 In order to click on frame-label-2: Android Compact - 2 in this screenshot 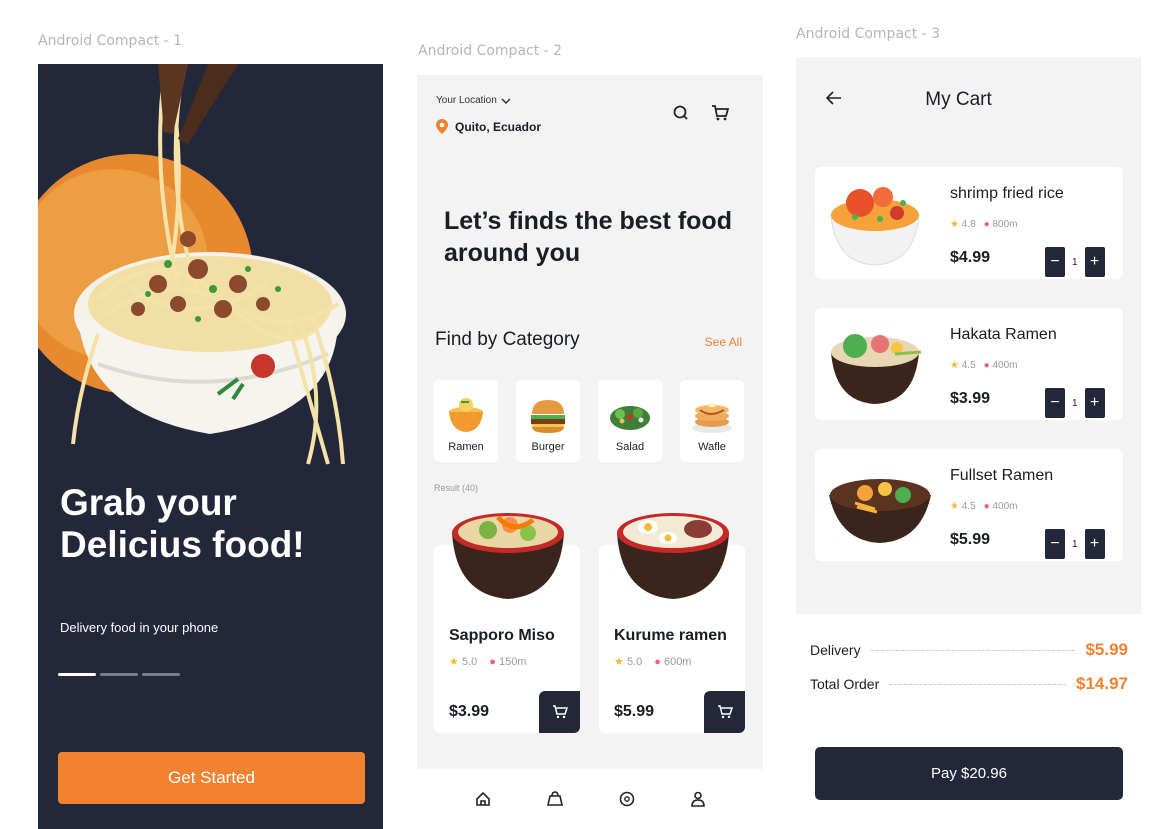, I will do `click(490, 51)`.